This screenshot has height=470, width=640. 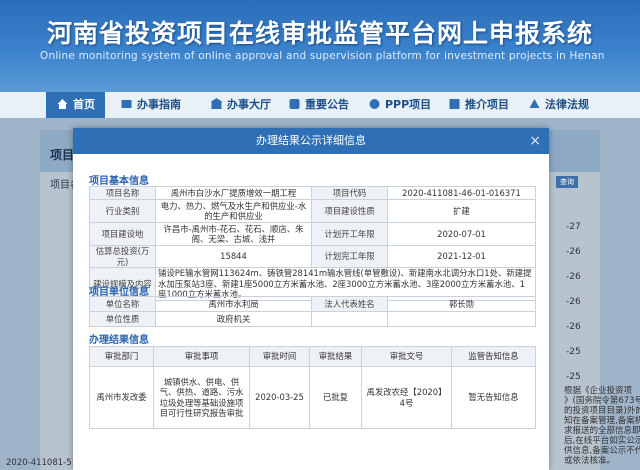 What do you see at coordinates (119, 340) in the screenshot?
I see `section-result-title: 办理结果信息` at bounding box center [119, 340].